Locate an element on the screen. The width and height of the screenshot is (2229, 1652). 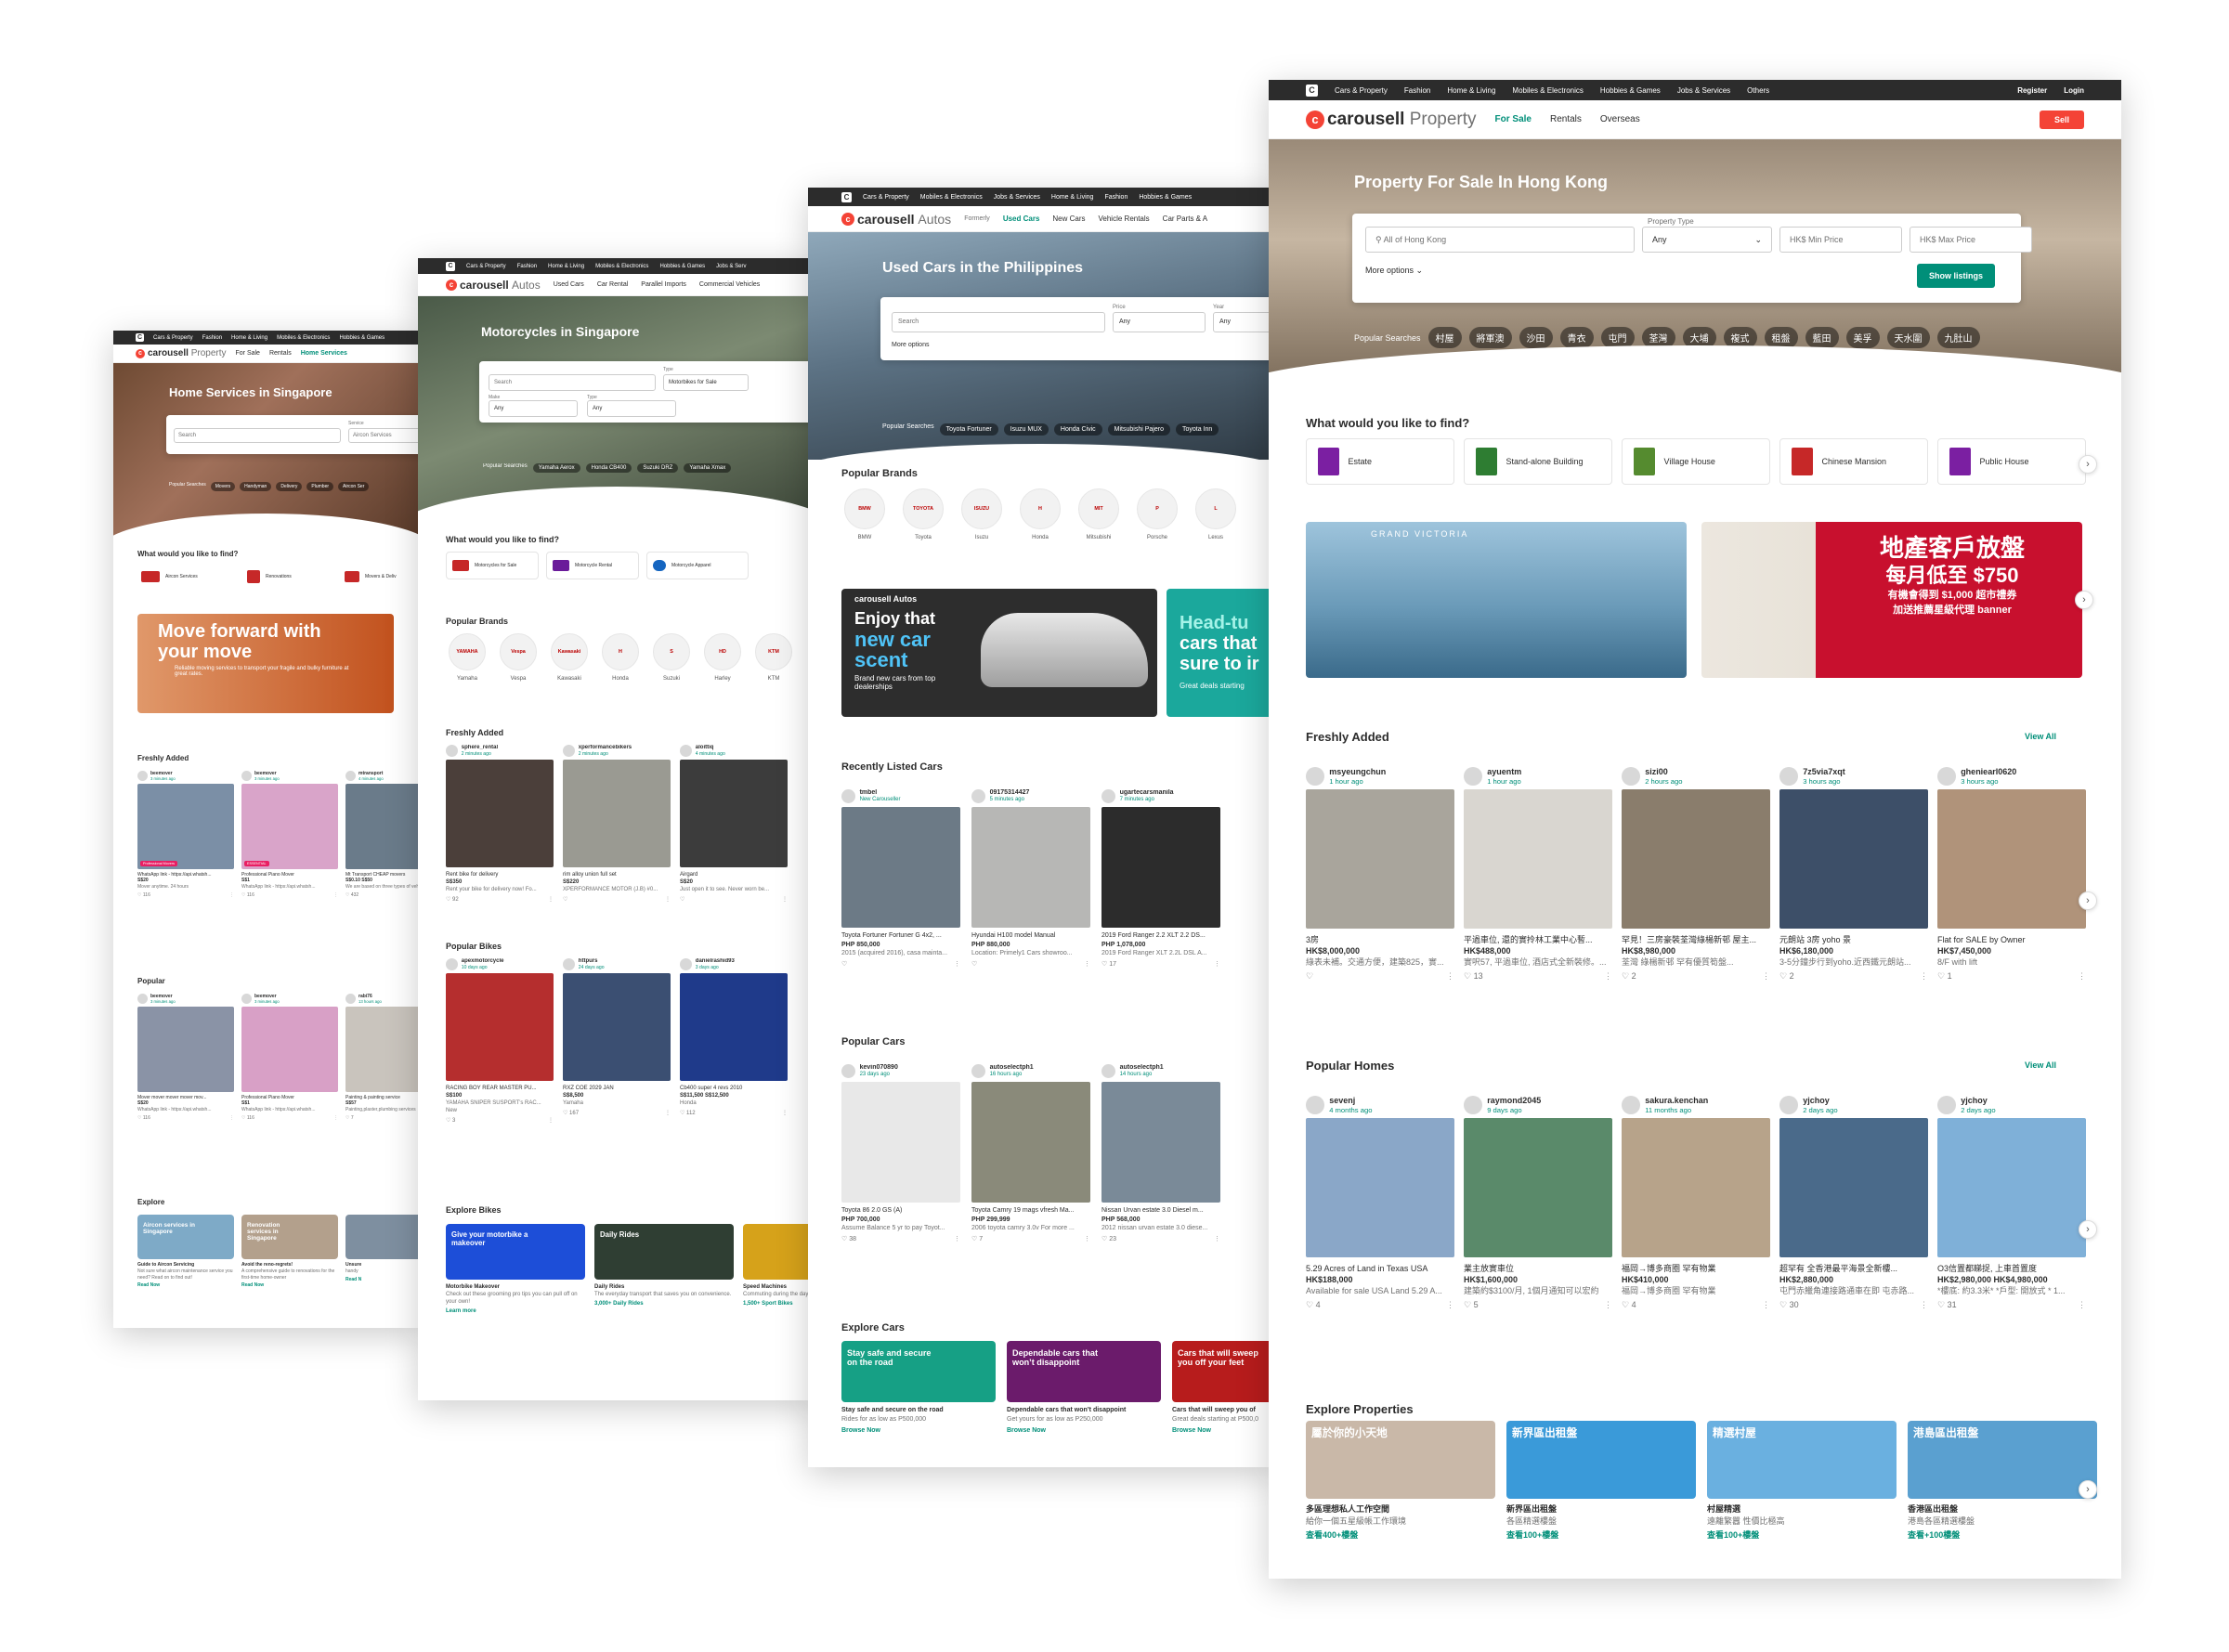
seller-name: sphere_rental is located at coordinates (480, 748).